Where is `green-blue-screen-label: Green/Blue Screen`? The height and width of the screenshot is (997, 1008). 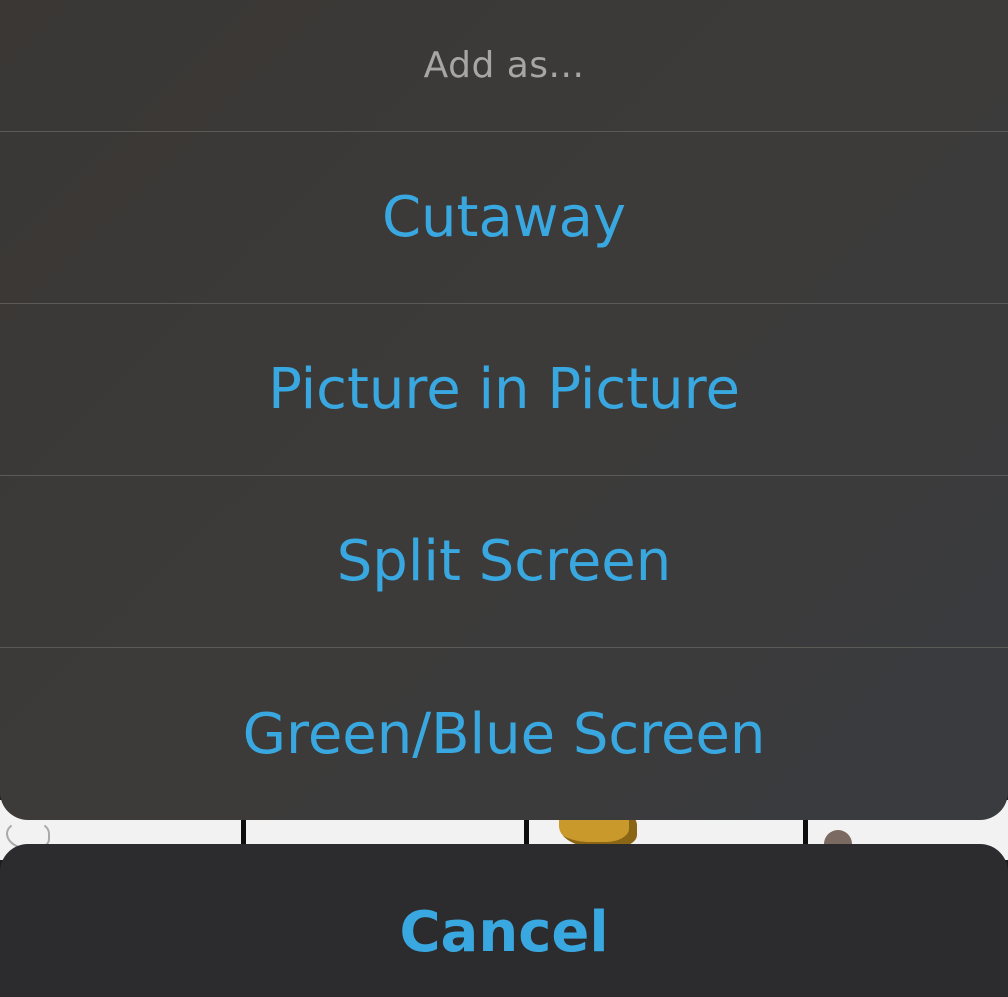
green-blue-screen-label: Green/Blue Screen is located at coordinates (504, 734).